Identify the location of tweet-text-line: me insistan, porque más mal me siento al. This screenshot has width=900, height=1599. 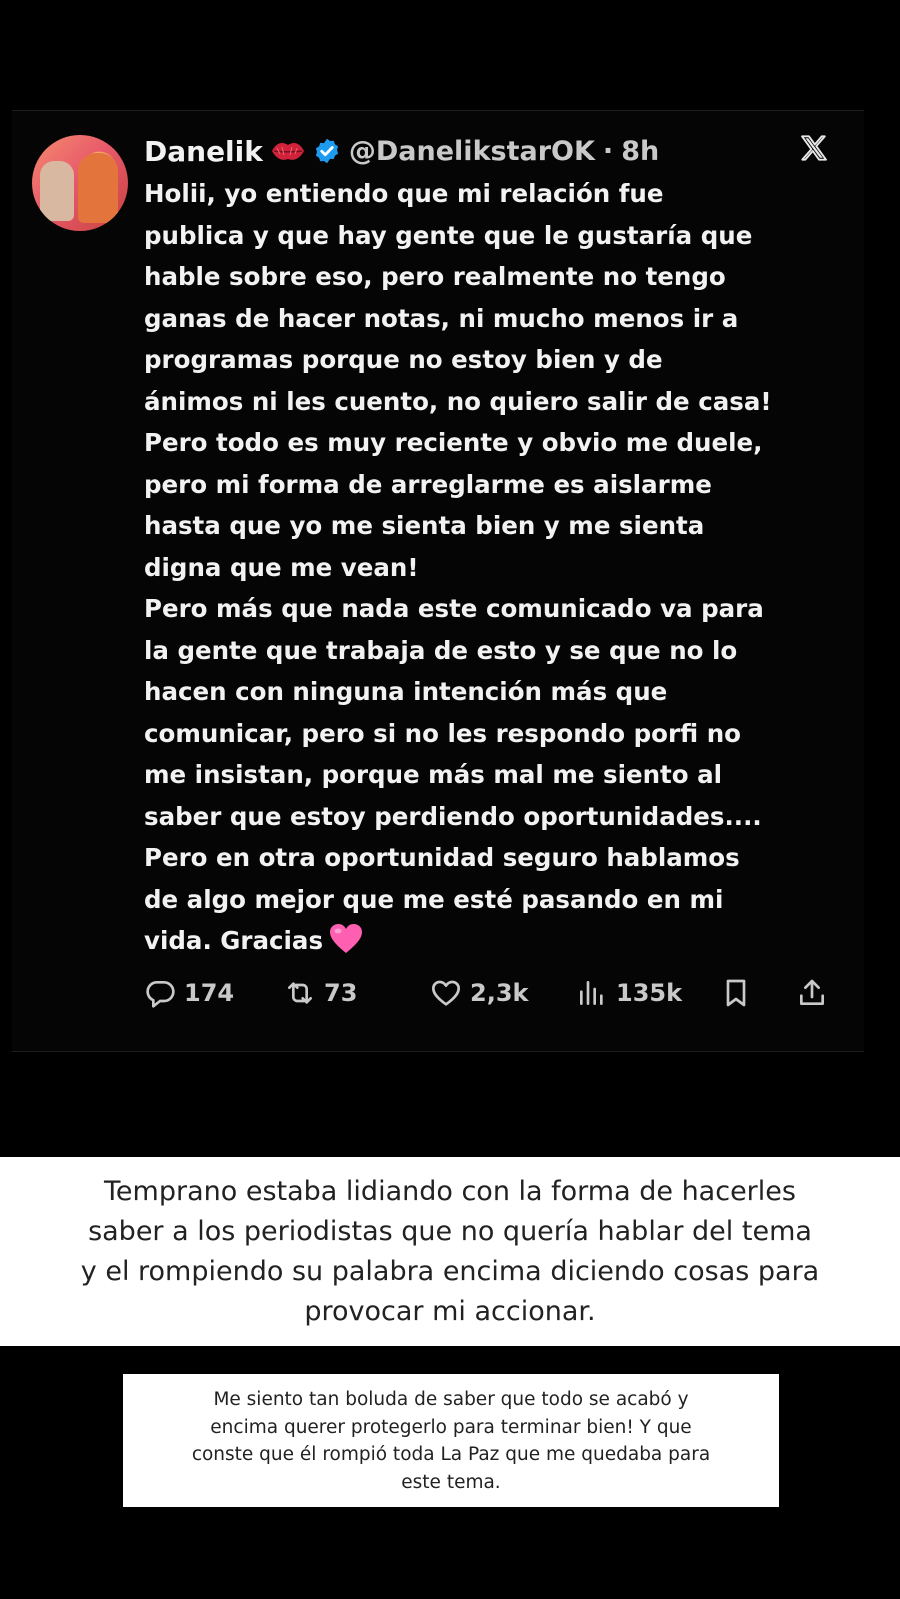
(433, 774).